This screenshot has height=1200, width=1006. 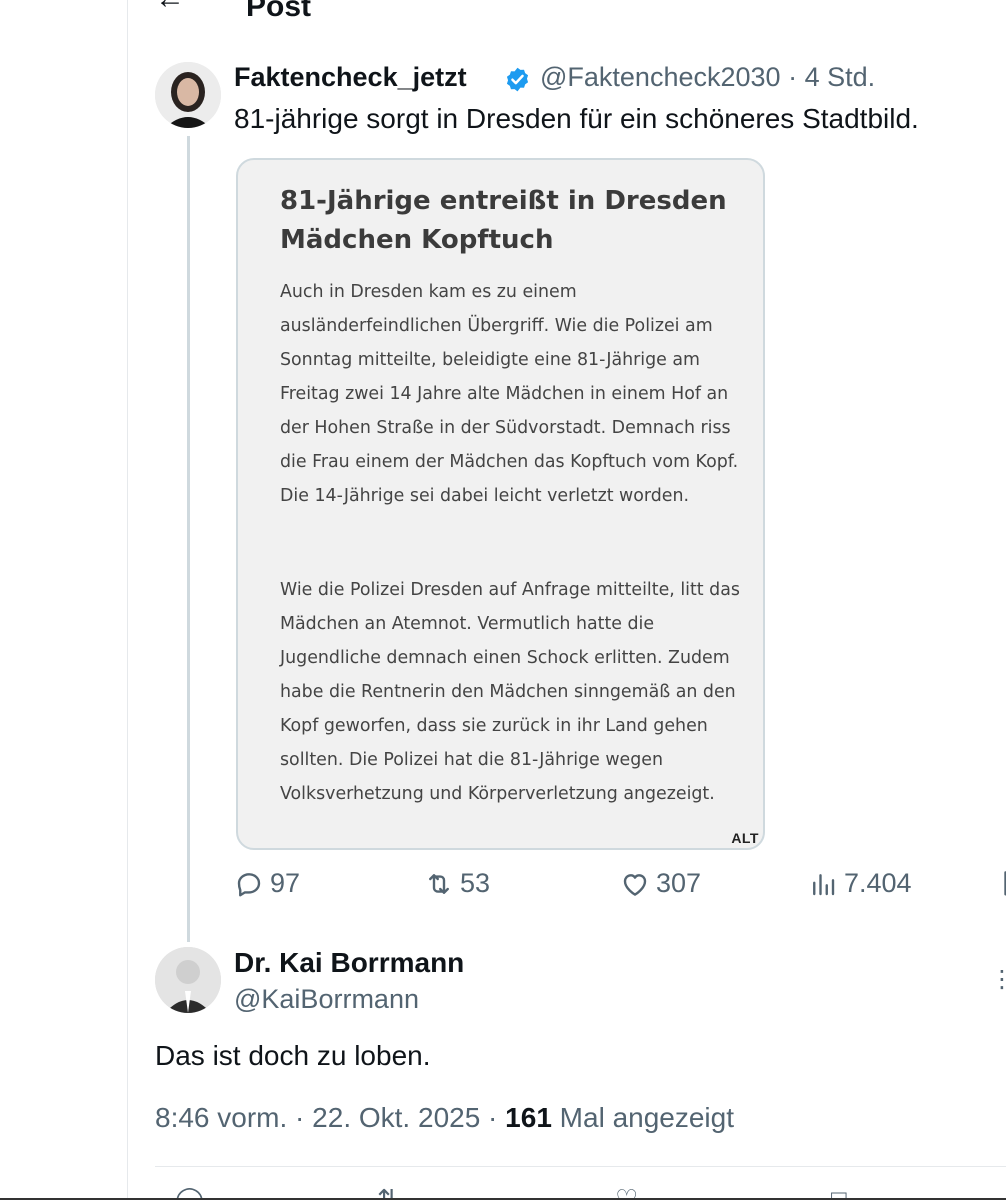 I want to click on tweet-time: 4 Std., so click(x=840, y=77).